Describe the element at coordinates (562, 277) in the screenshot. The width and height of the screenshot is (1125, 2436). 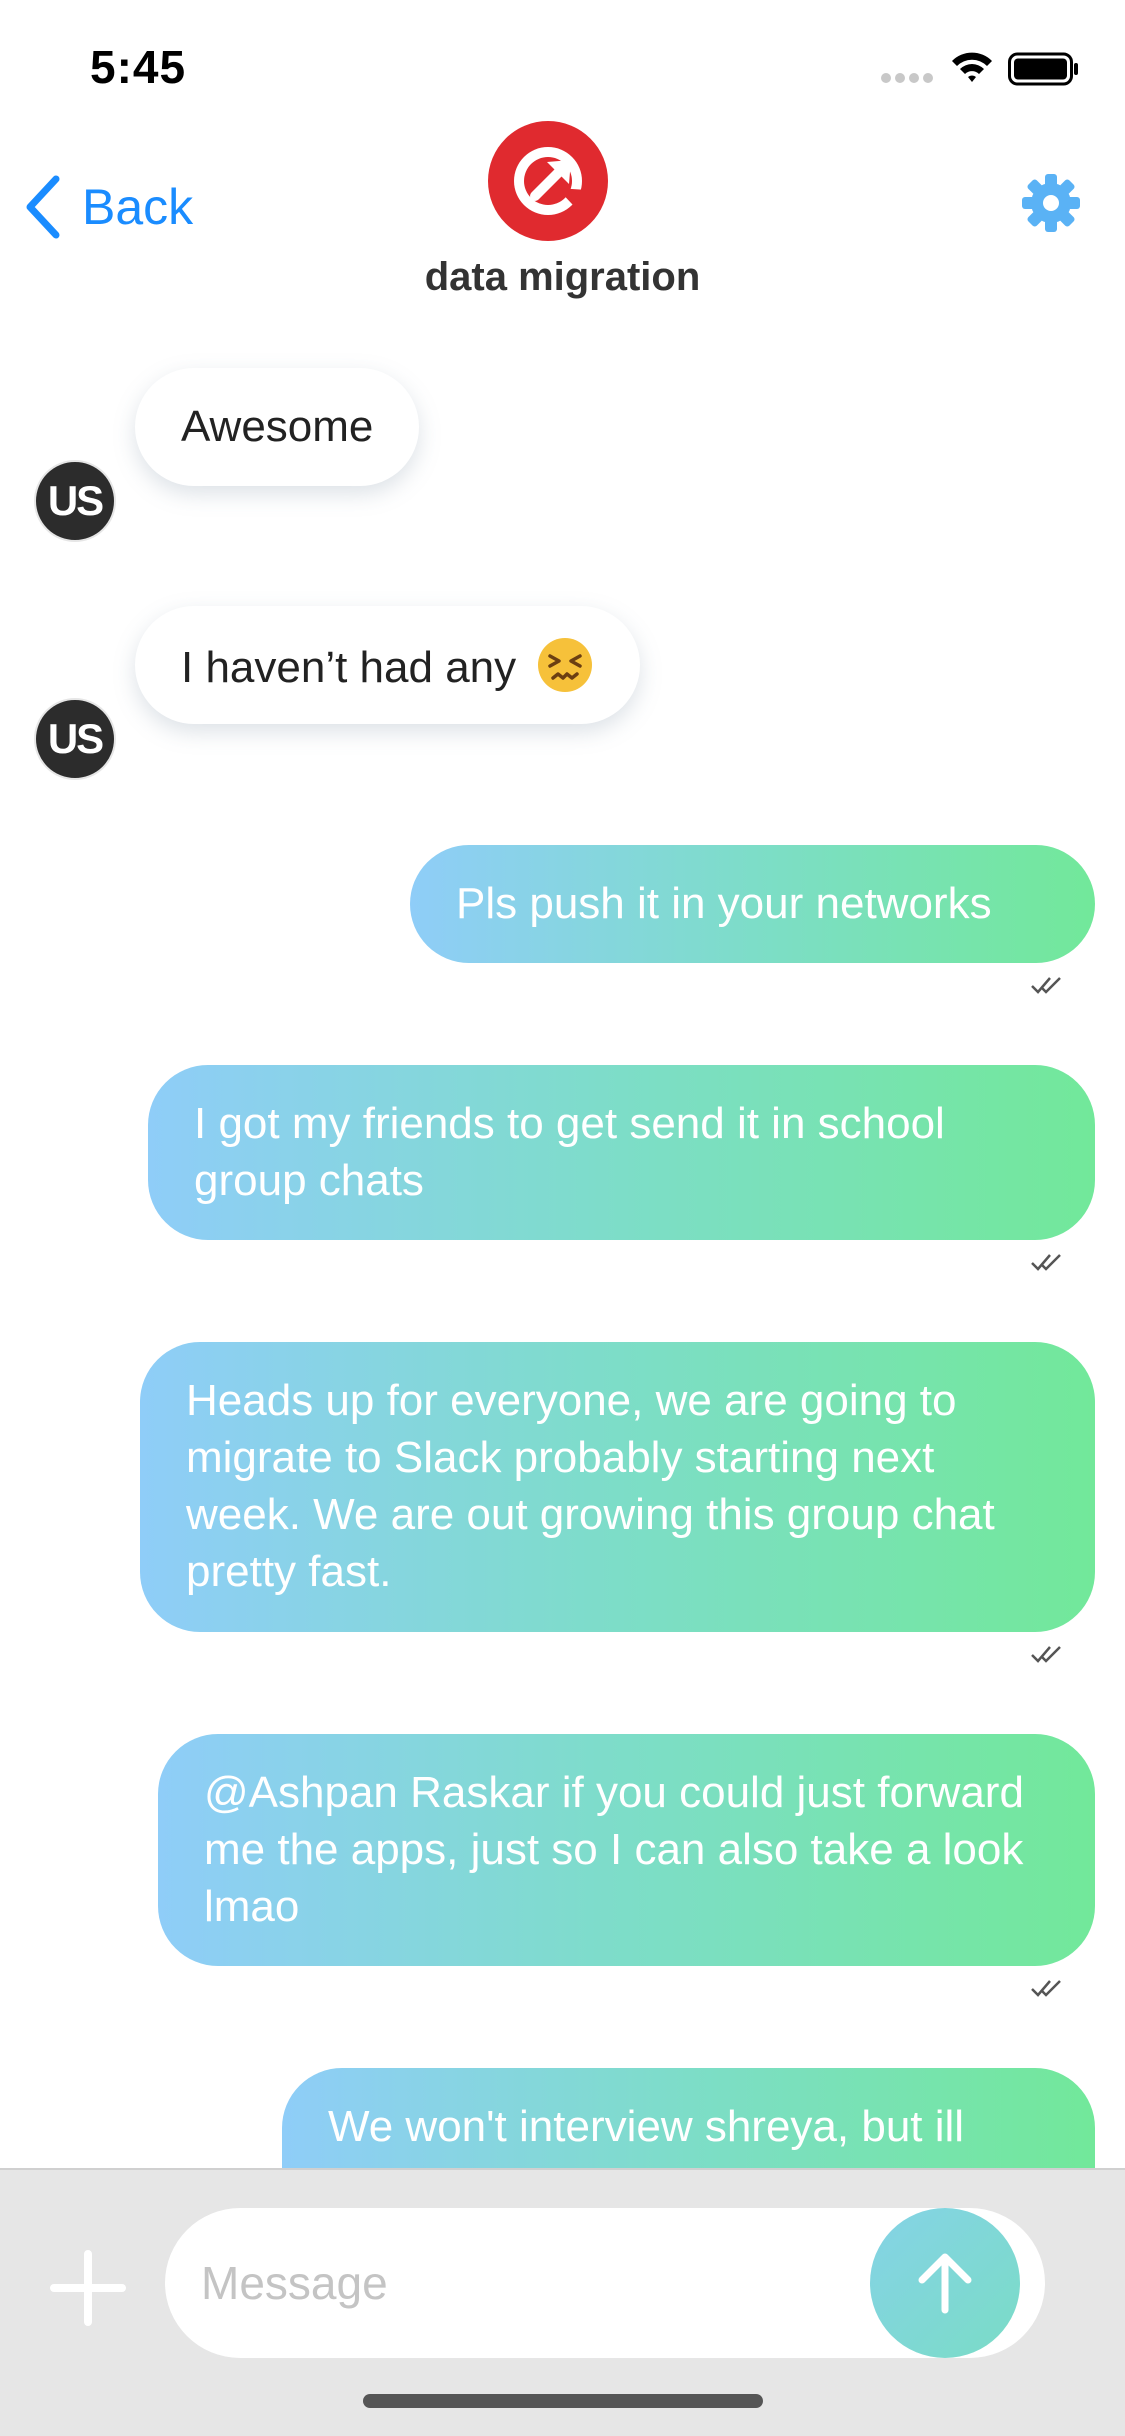
I see `chat-title: data migration` at that location.